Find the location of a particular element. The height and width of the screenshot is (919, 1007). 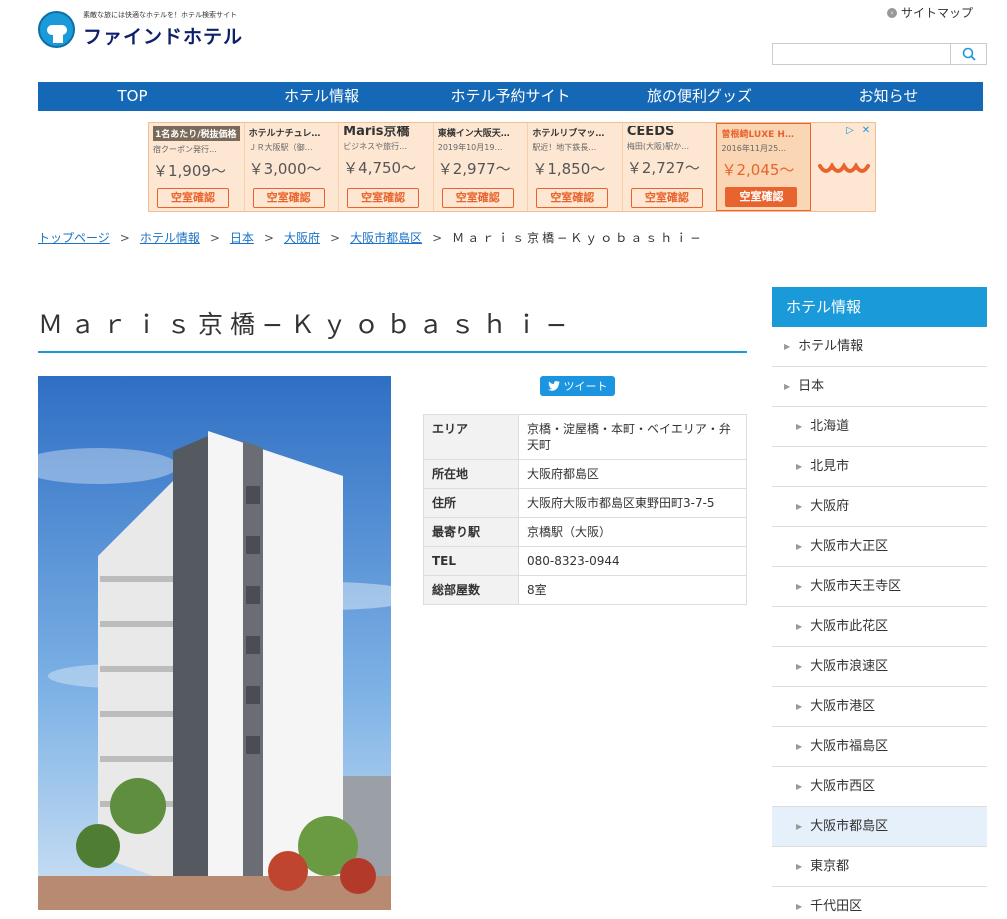

info-value: 京橋駅（大阪） is located at coordinates (632, 532).